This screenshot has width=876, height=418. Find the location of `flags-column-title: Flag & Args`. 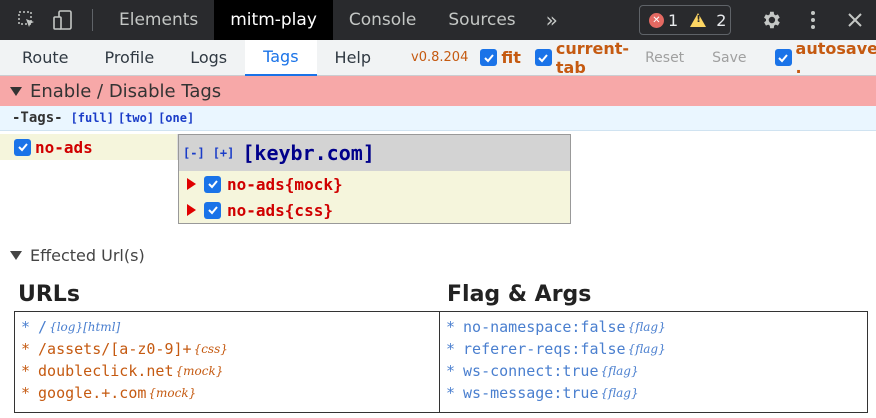

flags-column-title: Flag & Args is located at coordinates (519, 294).